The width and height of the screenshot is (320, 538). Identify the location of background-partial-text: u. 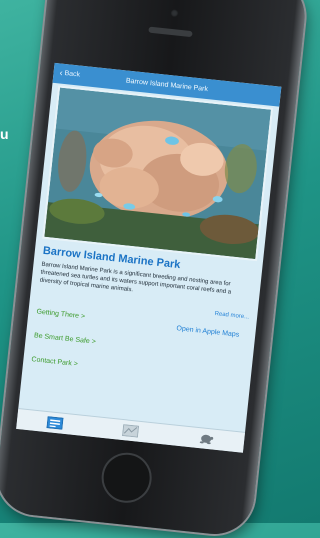
(4, 134).